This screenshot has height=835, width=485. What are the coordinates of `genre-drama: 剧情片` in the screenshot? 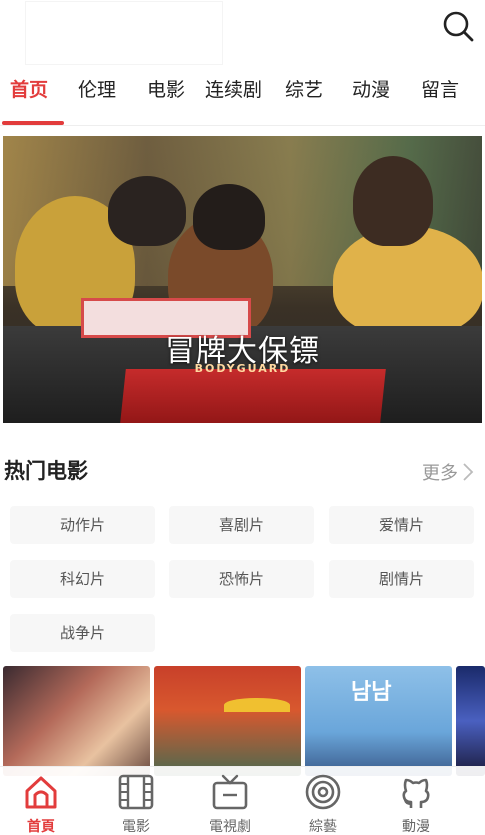 It's located at (401, 579).